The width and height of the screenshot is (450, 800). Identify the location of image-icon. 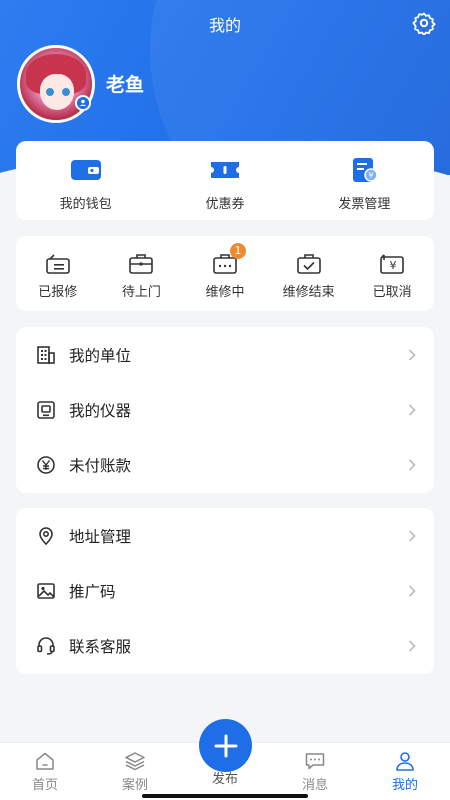
(46, 591).